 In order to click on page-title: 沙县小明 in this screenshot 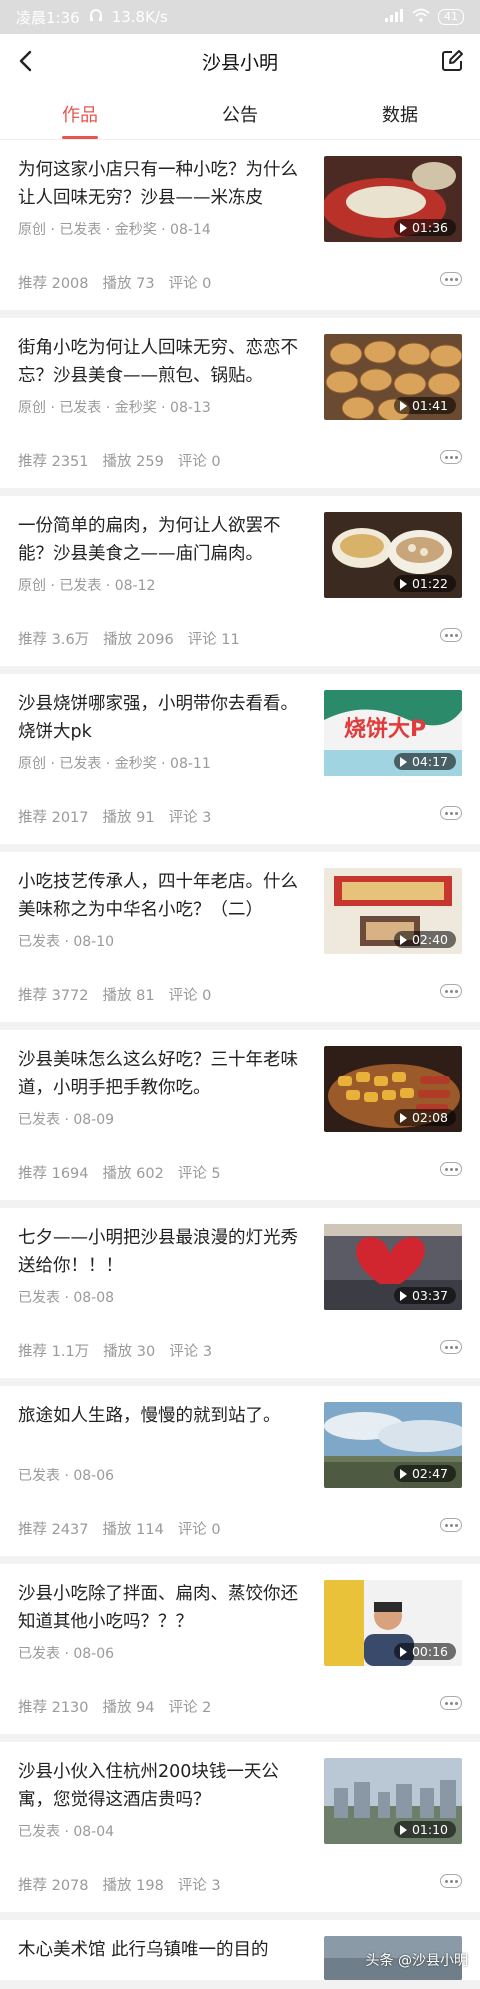, I will do `click(239, 62)`.